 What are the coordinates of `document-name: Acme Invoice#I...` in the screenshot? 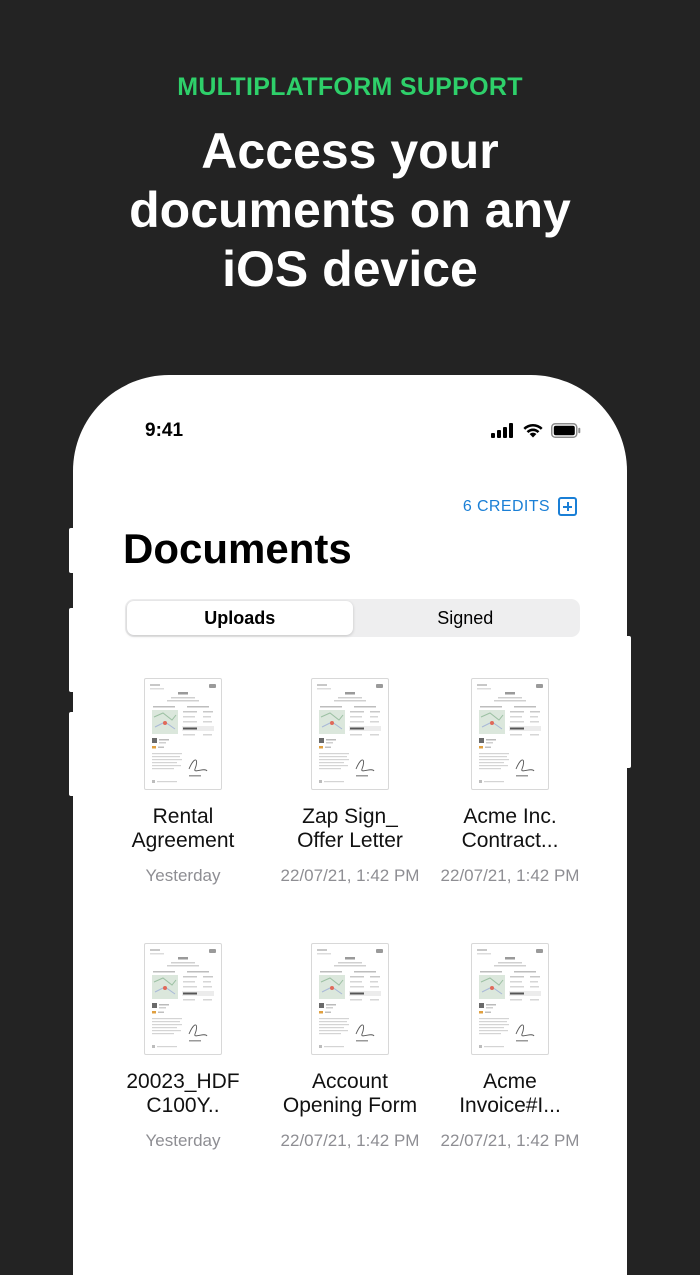 It's located at (510, 1094).